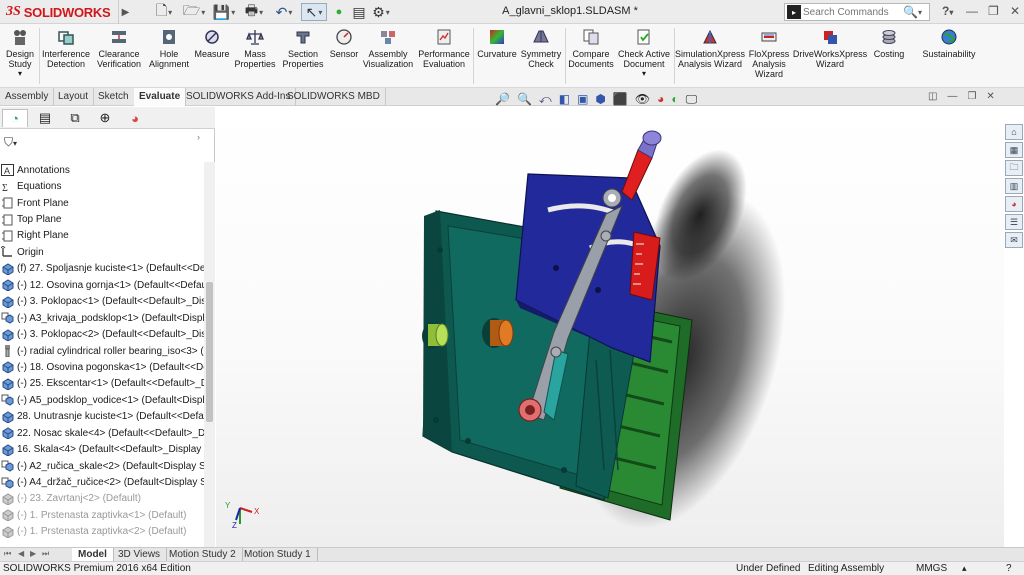  Describe the element at coordinates (990, 96) in the screenshot. I see `viewport-close-icon: ✕` at that location.